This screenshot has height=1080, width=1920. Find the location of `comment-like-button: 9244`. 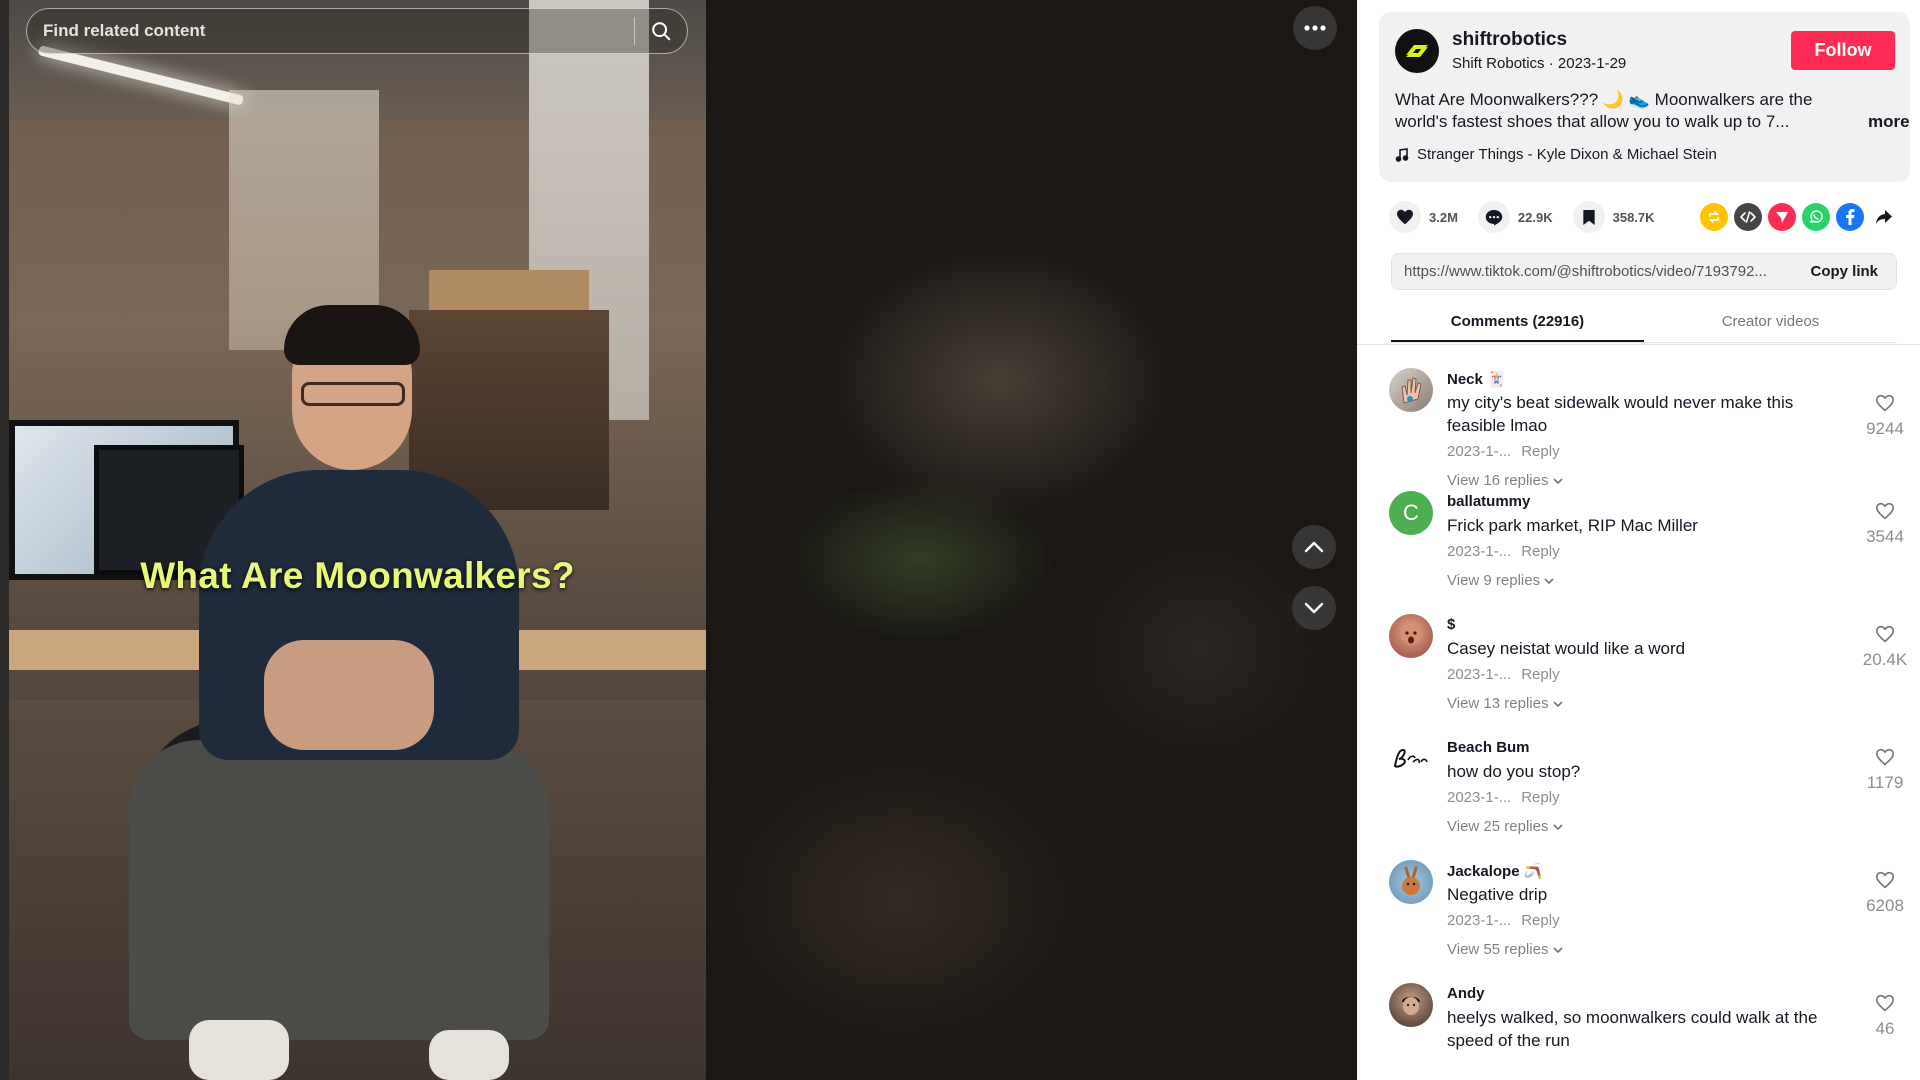

comment-like-button: 9244 is located at coordinates (1885, 416).